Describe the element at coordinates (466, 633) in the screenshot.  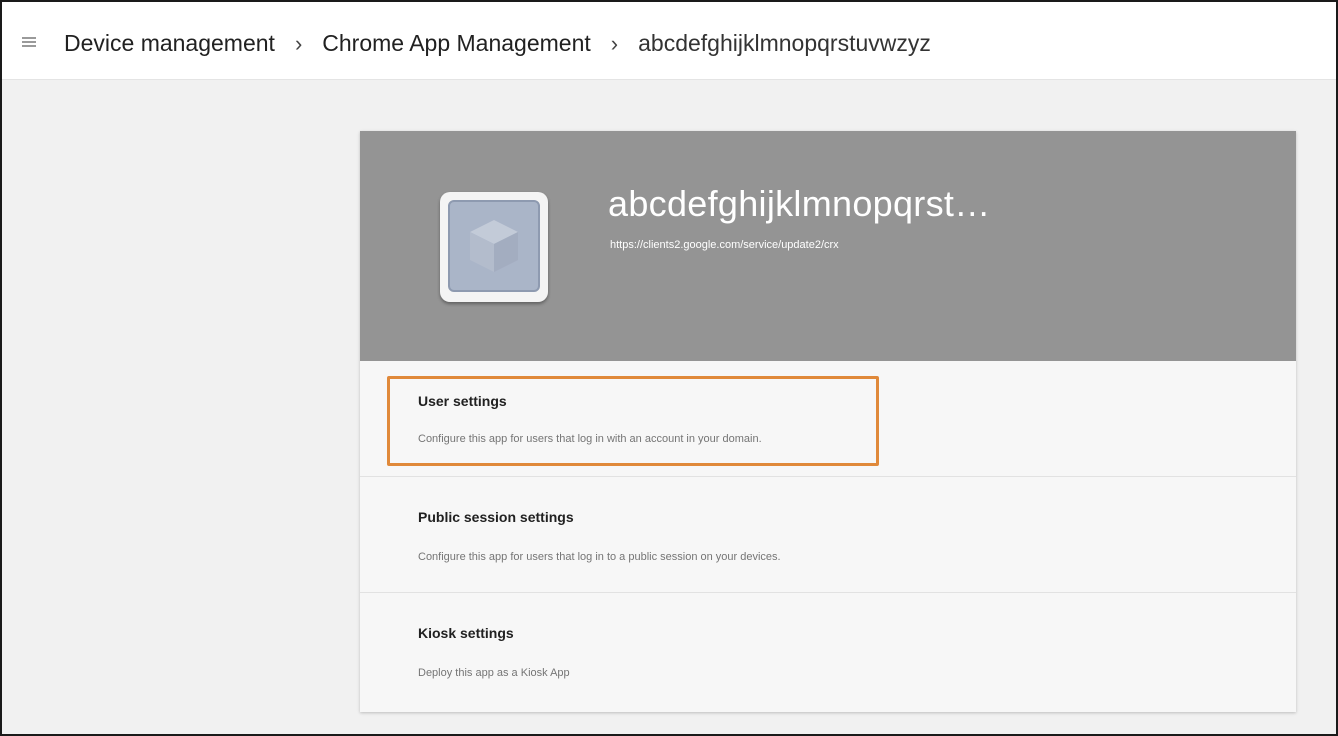
I see `kiosk-settings-title: Kiosk settings` at that location.